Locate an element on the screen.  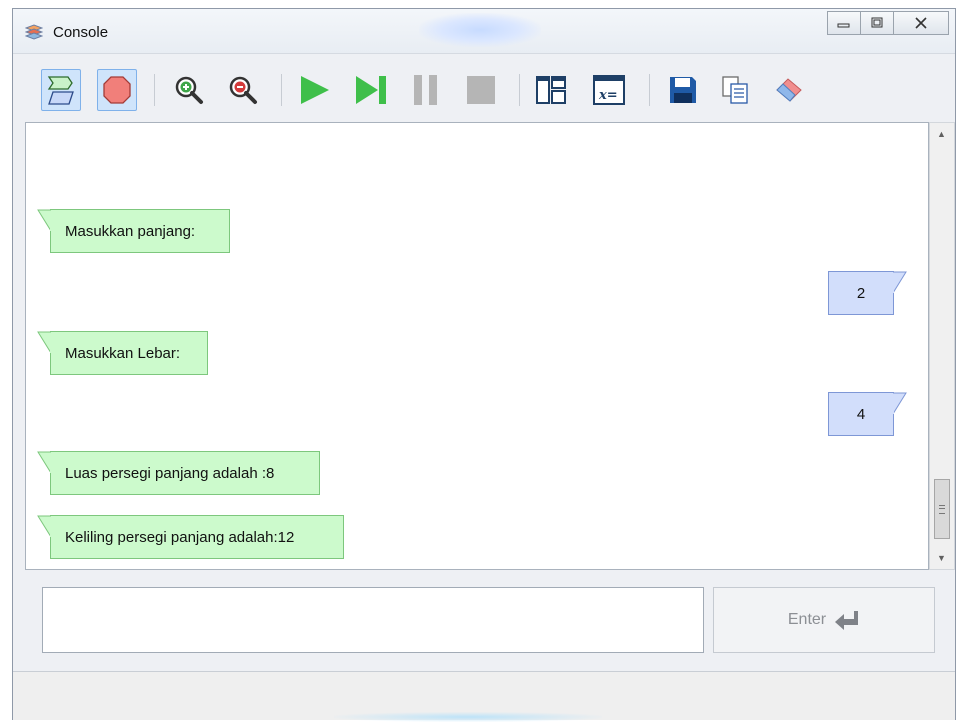
enter-label: Enter is located at coordinates (807, 619).